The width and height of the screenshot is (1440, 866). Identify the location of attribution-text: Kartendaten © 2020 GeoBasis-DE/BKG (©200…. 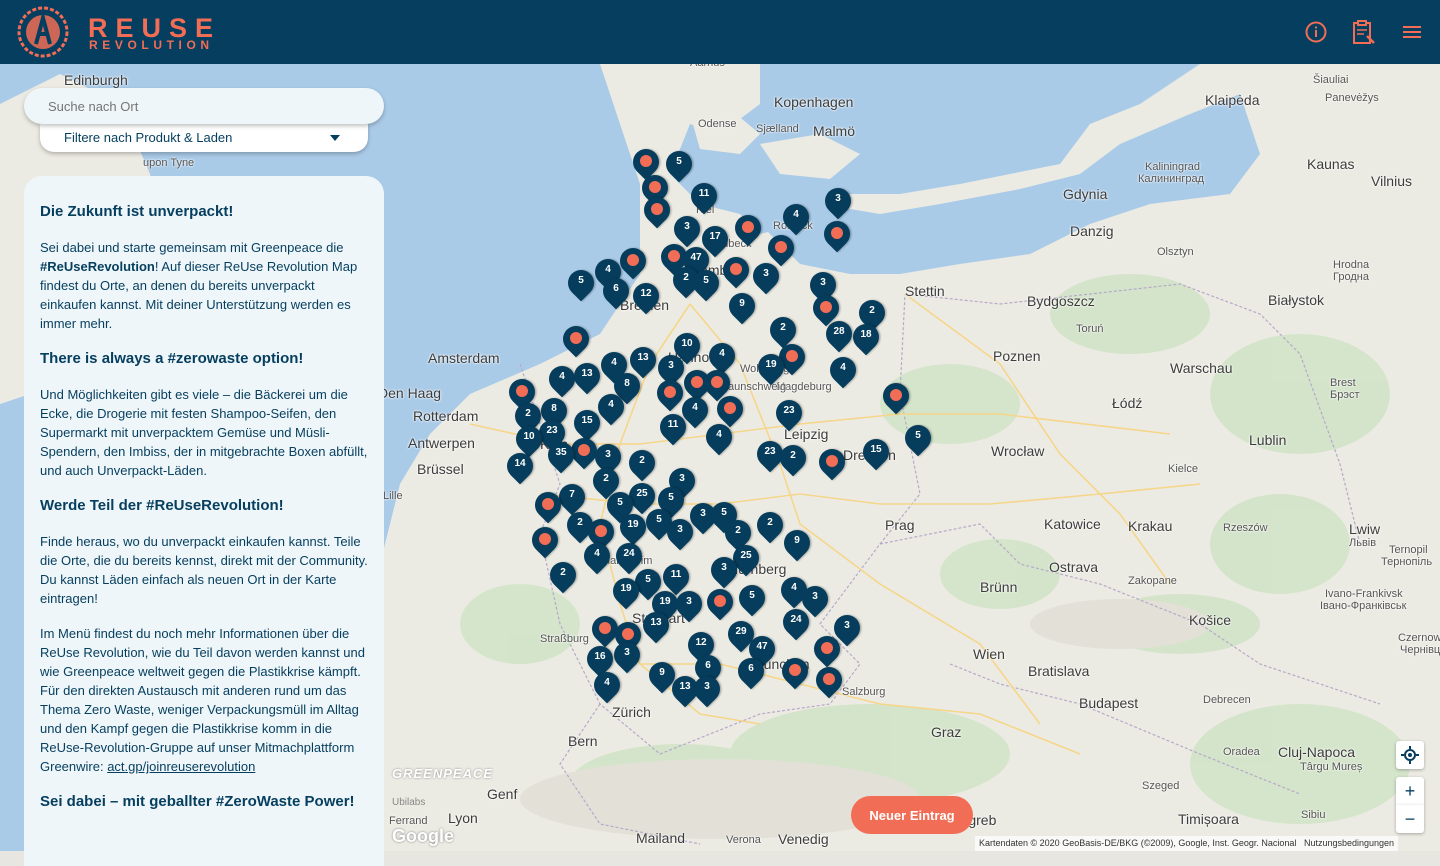
(1138, 843).